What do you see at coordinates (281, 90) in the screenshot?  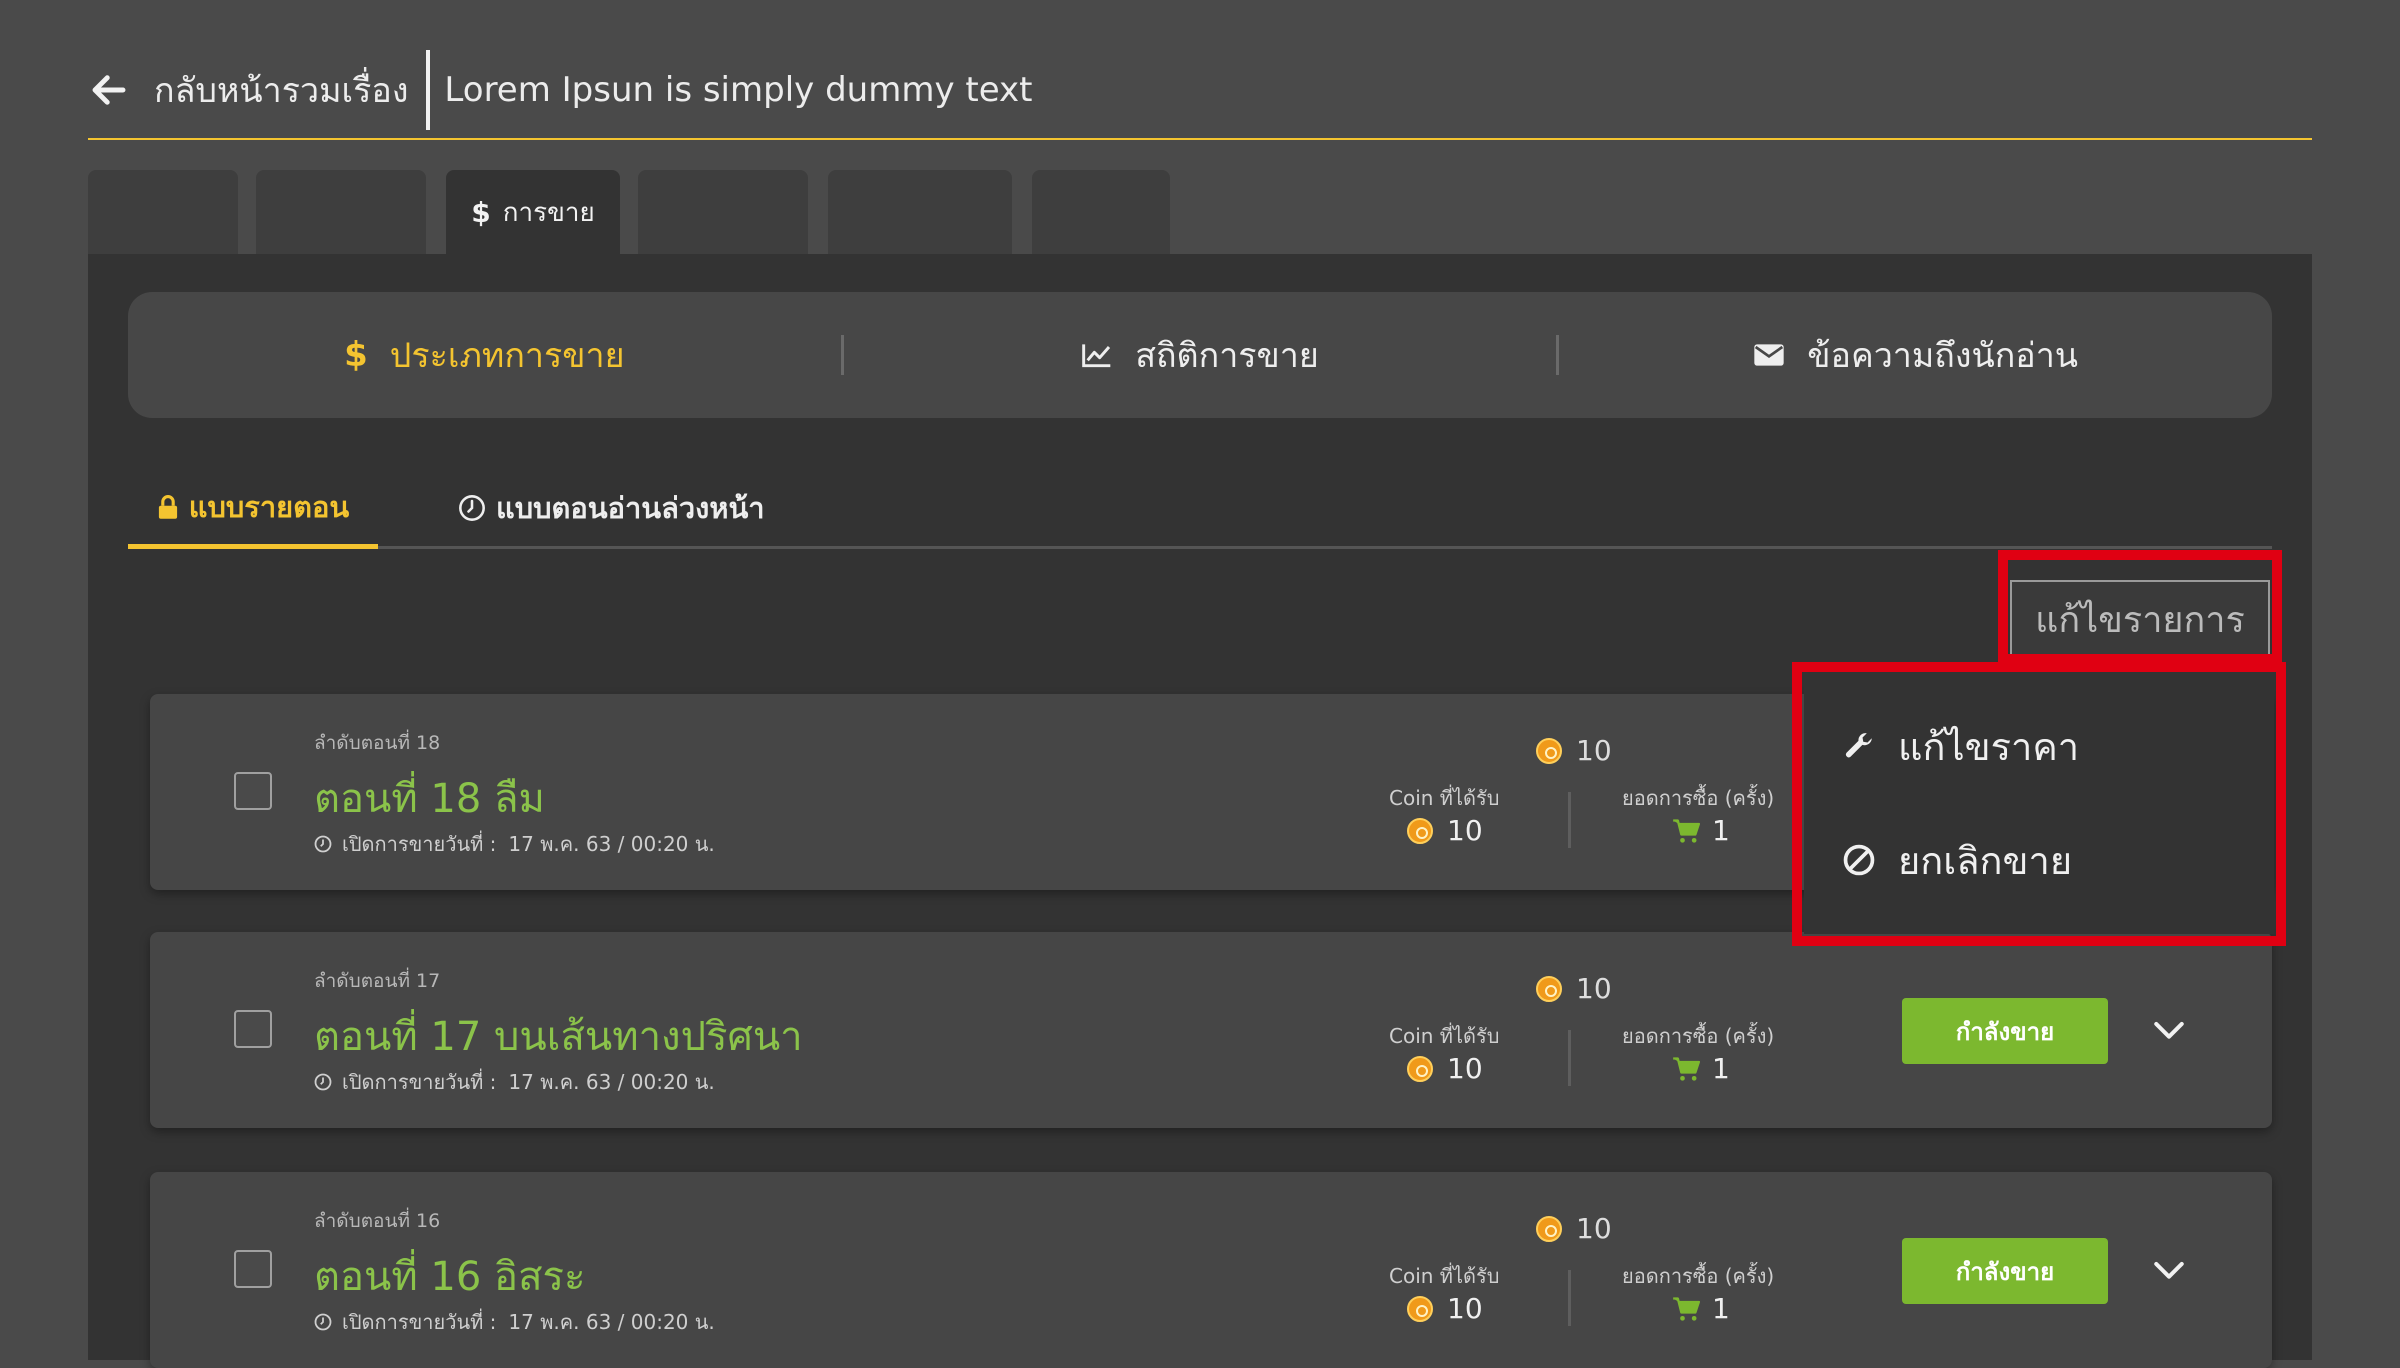 I see `back-link: กลับหน้ารวมเรื่อง` at bounding box center [281, 90].